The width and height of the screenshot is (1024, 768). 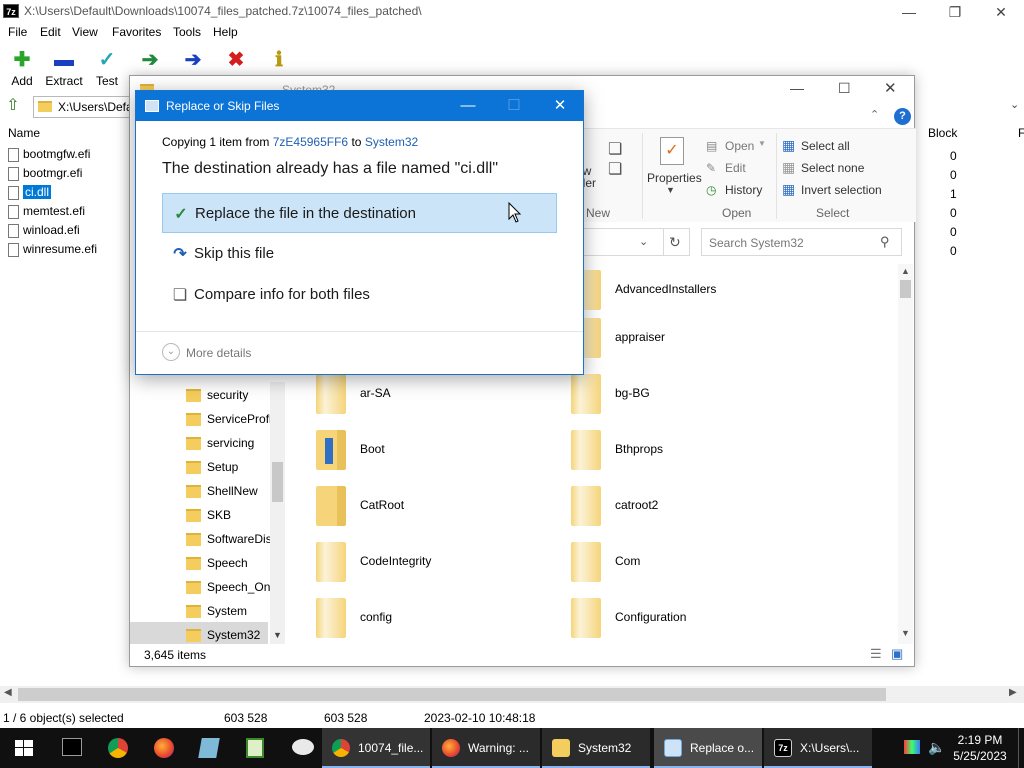 What do you see at coordinates (359, 213) in the screenshot?
I see `replace-option: ✓ Replace the file in the destination` at bounding box center [359, 213].